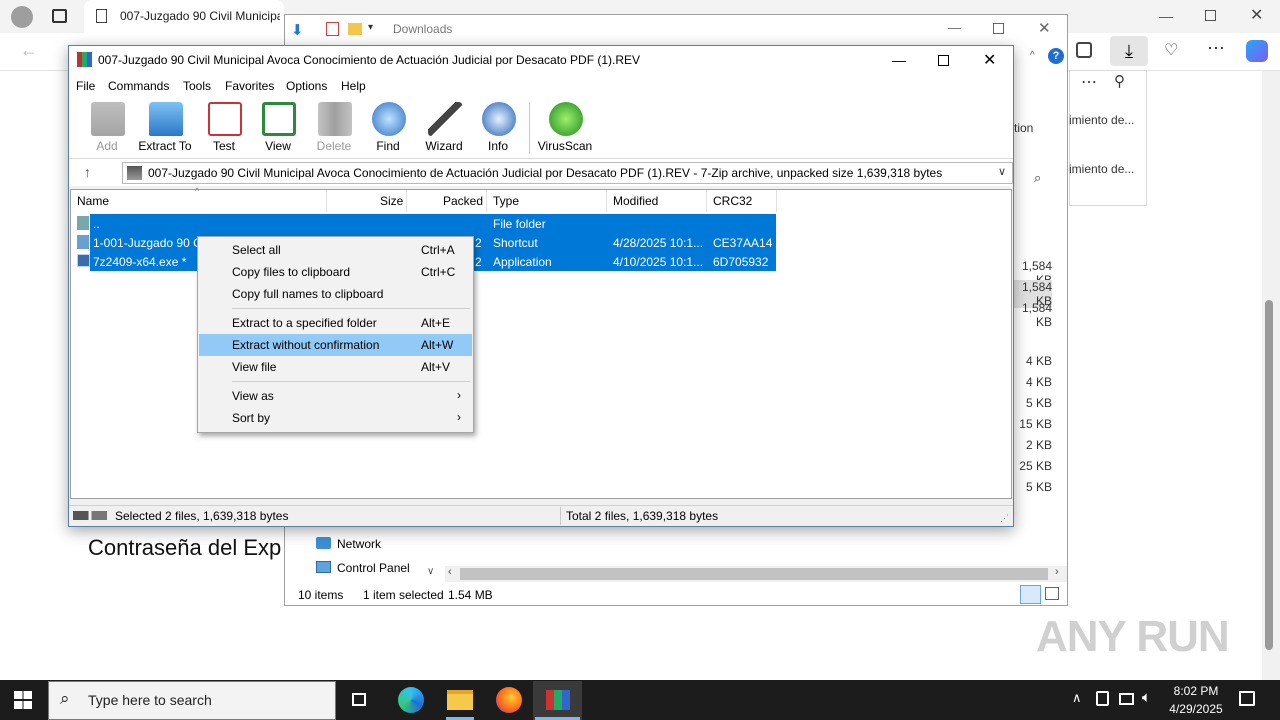 The image size is (1280, 720). Describe the element at coordinates (1032, 55) in the screenshot. I see `ribbon-expand-icon: ^` at that location.